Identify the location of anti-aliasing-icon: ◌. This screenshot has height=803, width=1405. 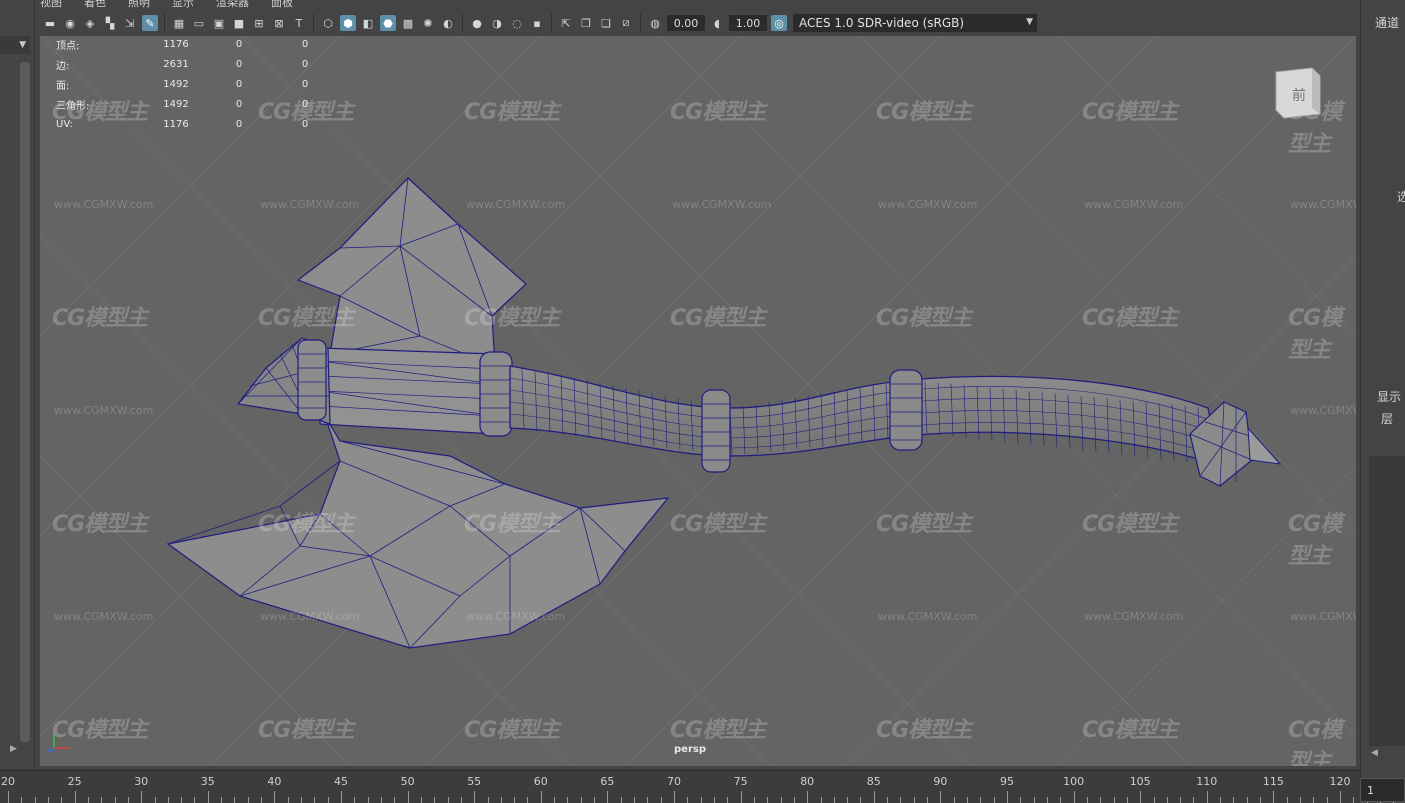
(517, 23).